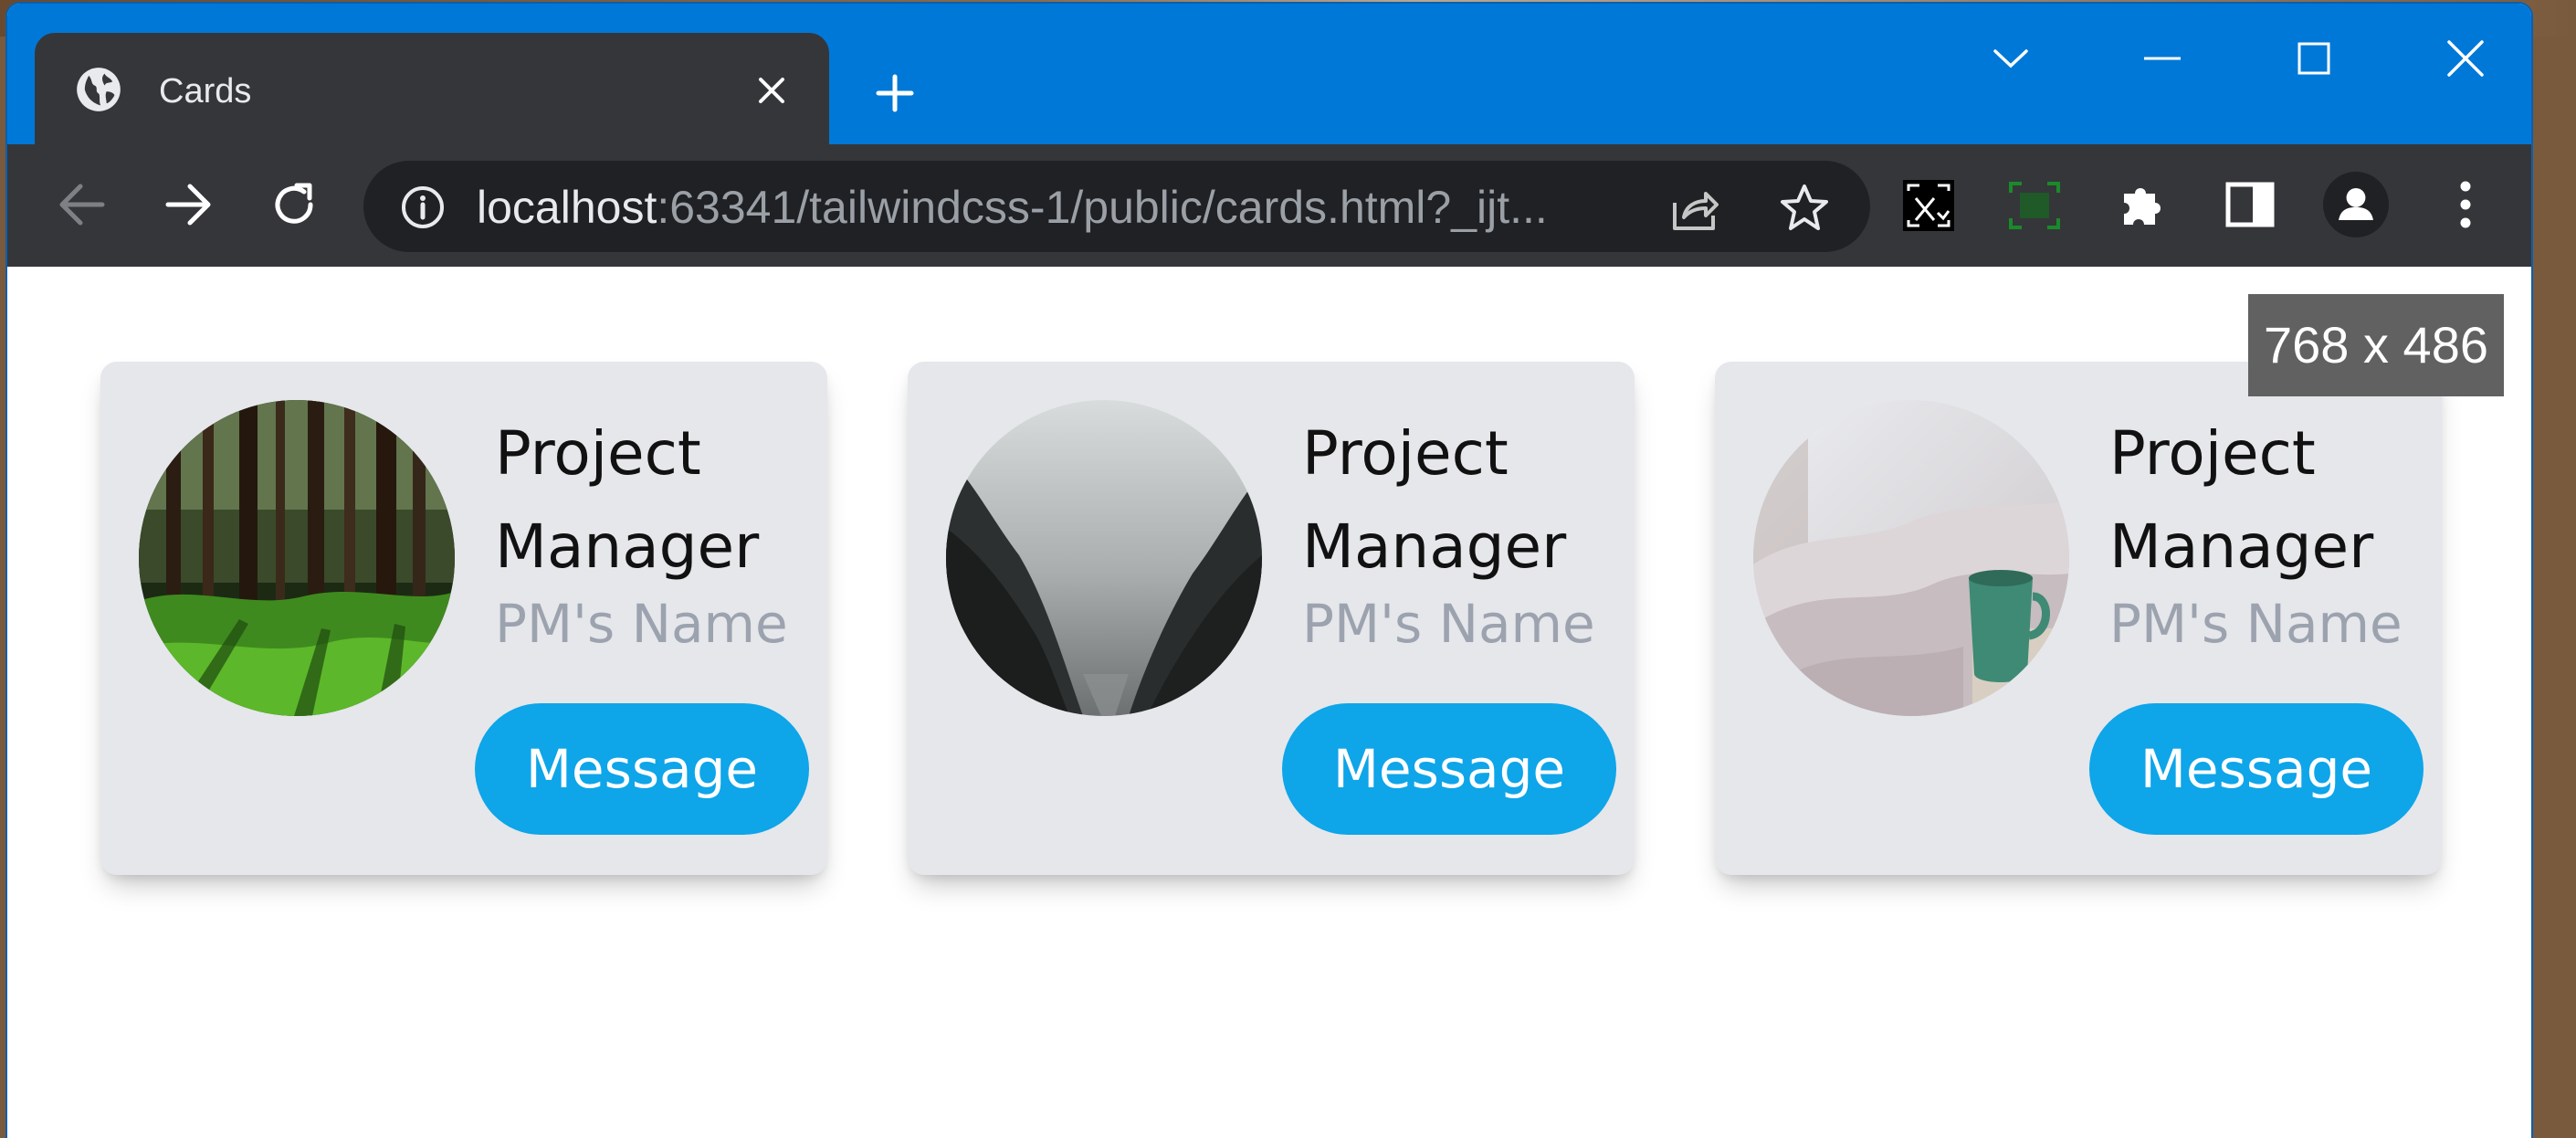 Image resolution: width=2576 pixels, height=1138 pixels. Describe the element at coordinates (1104, 558) in the screenshot. I see `avatar-misty-canyon-image` at that location.